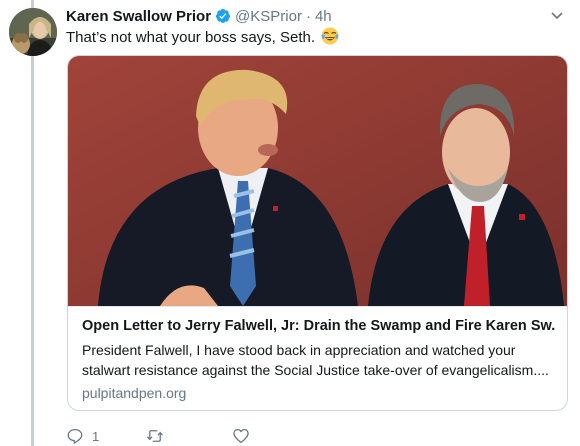 This screenshot has height=446, width=580. Describe the element at coordinates (330, 36) in the screenshot. I see `face-with-tears-of-joy-icon` at that location.